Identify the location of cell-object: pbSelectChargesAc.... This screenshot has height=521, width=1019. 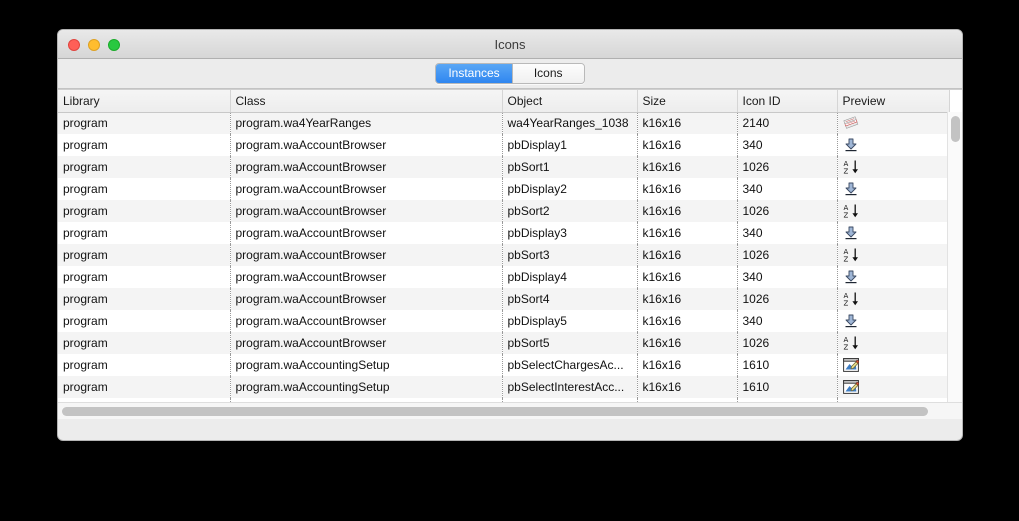
(570, 365).